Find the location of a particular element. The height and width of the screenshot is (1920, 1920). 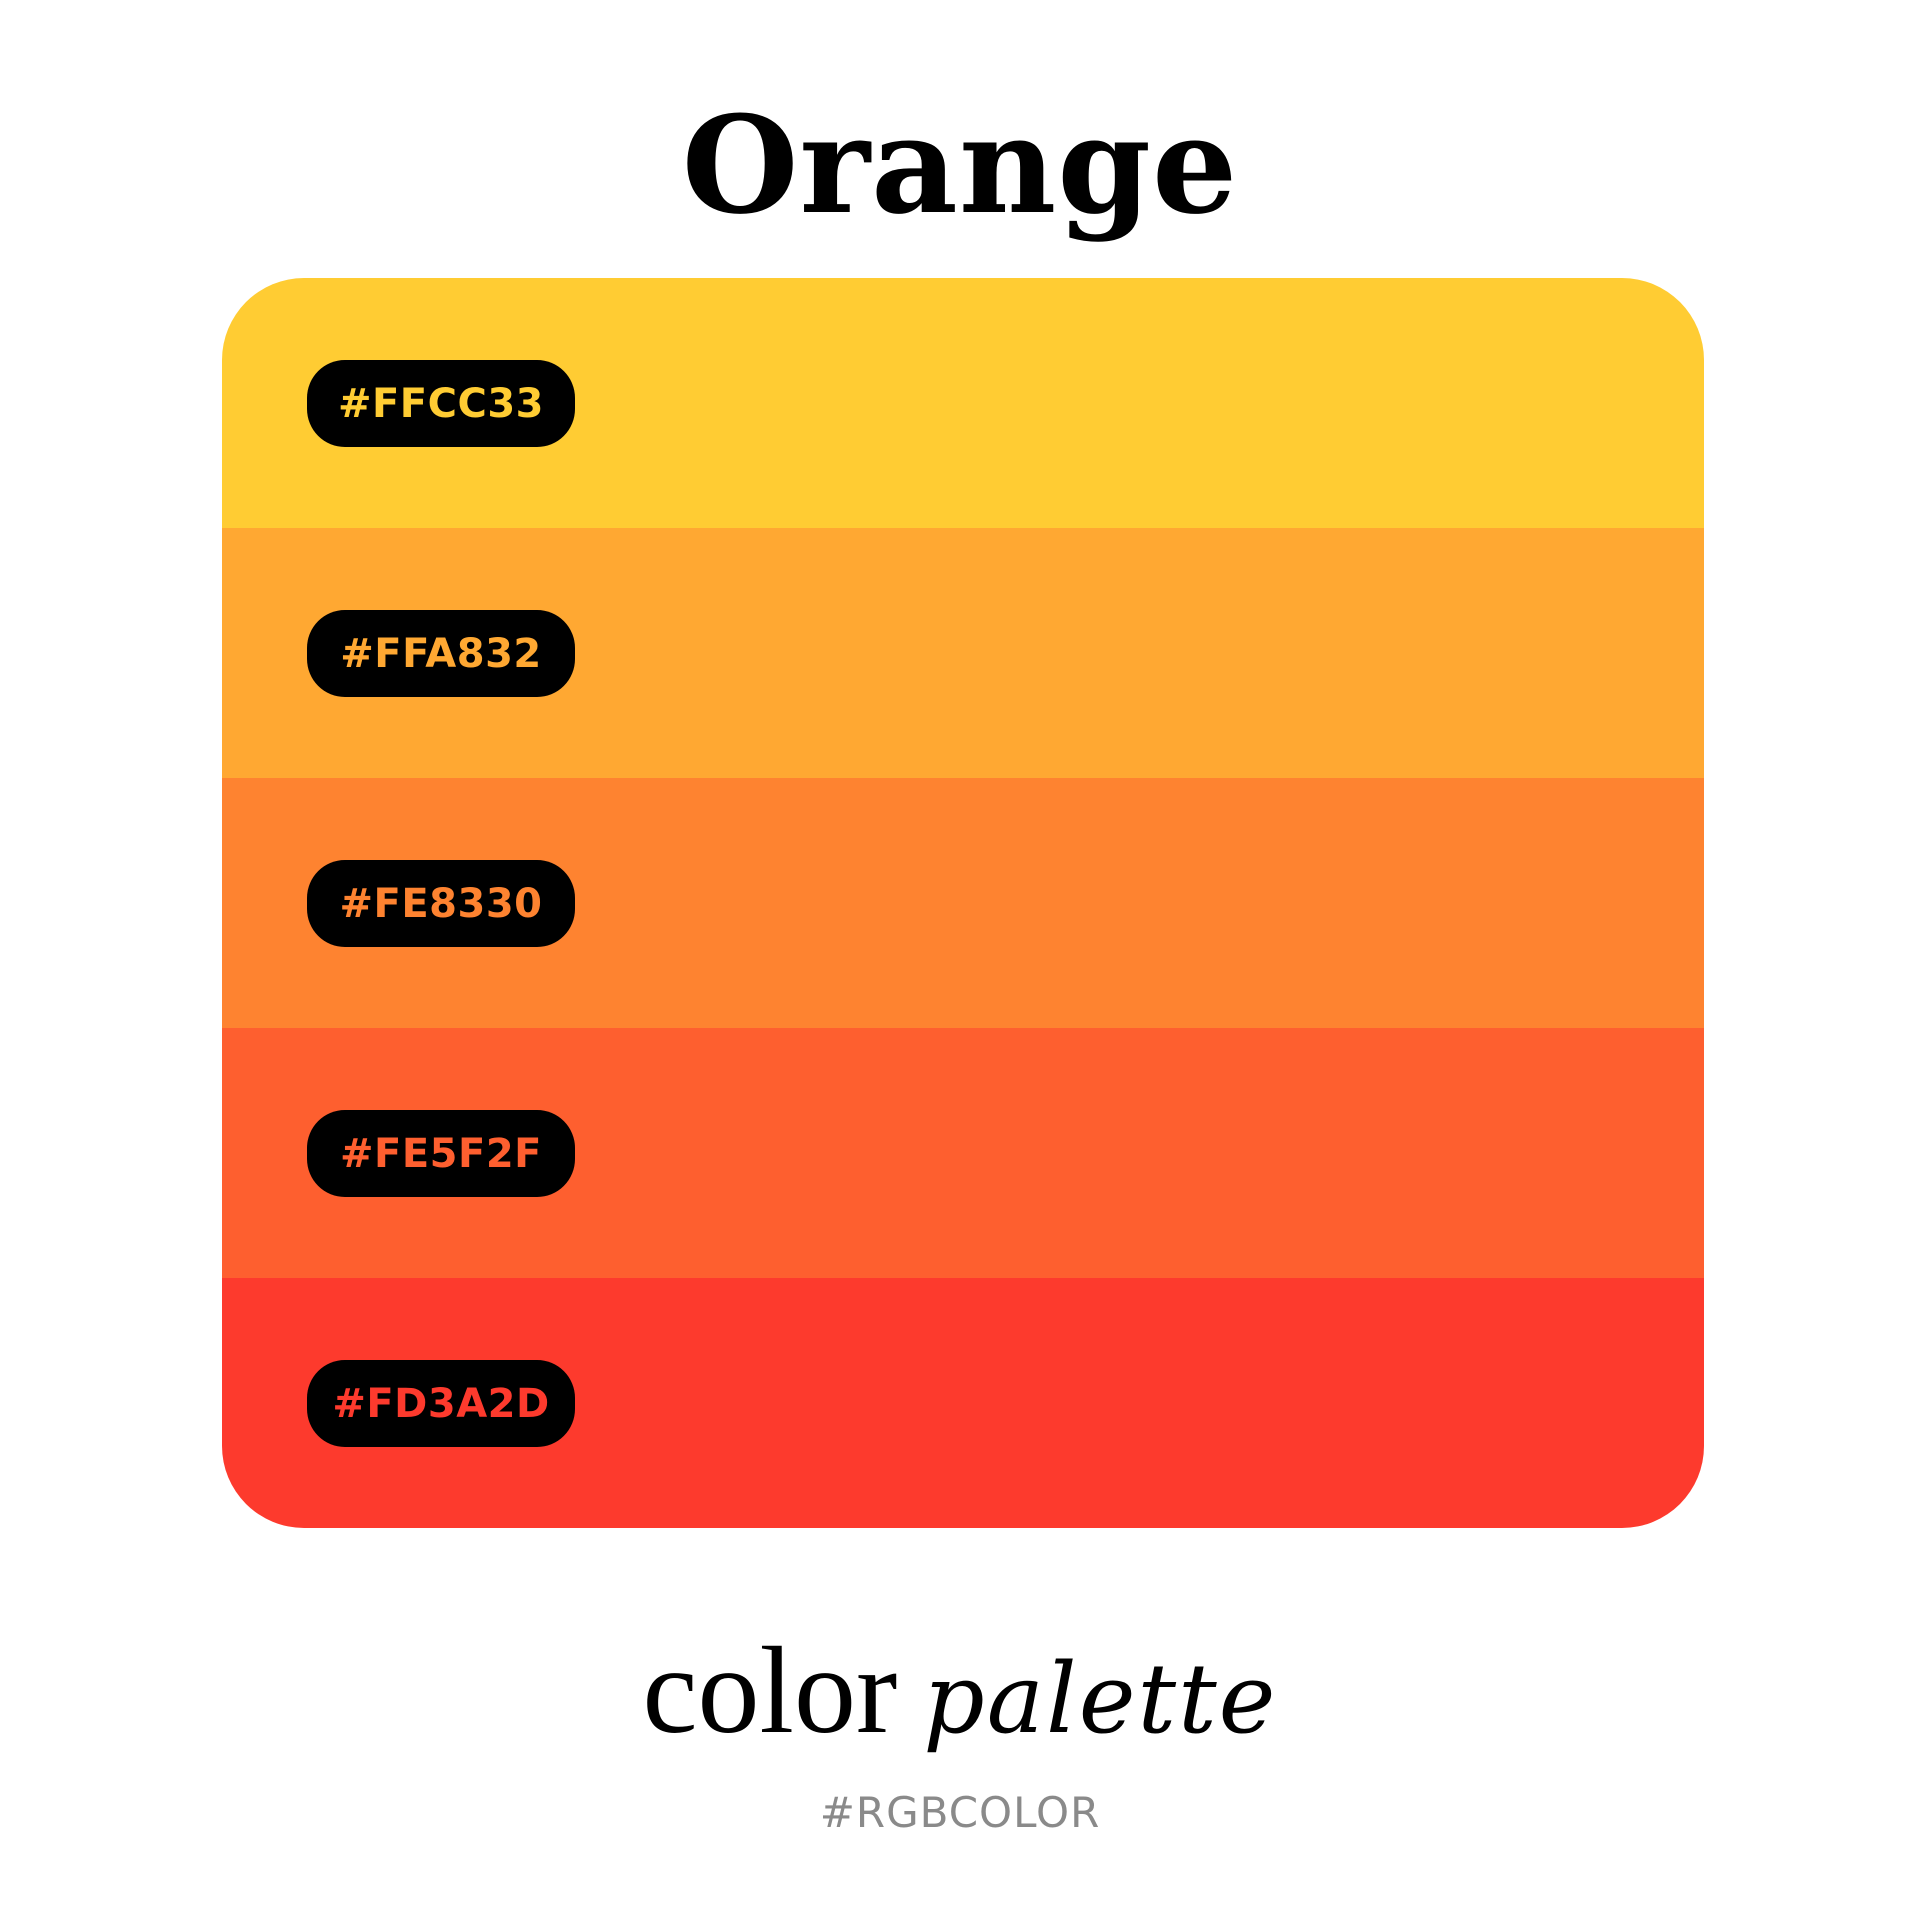

hex-code-badge: #FFCC33 is located at coordinates (441, 403).